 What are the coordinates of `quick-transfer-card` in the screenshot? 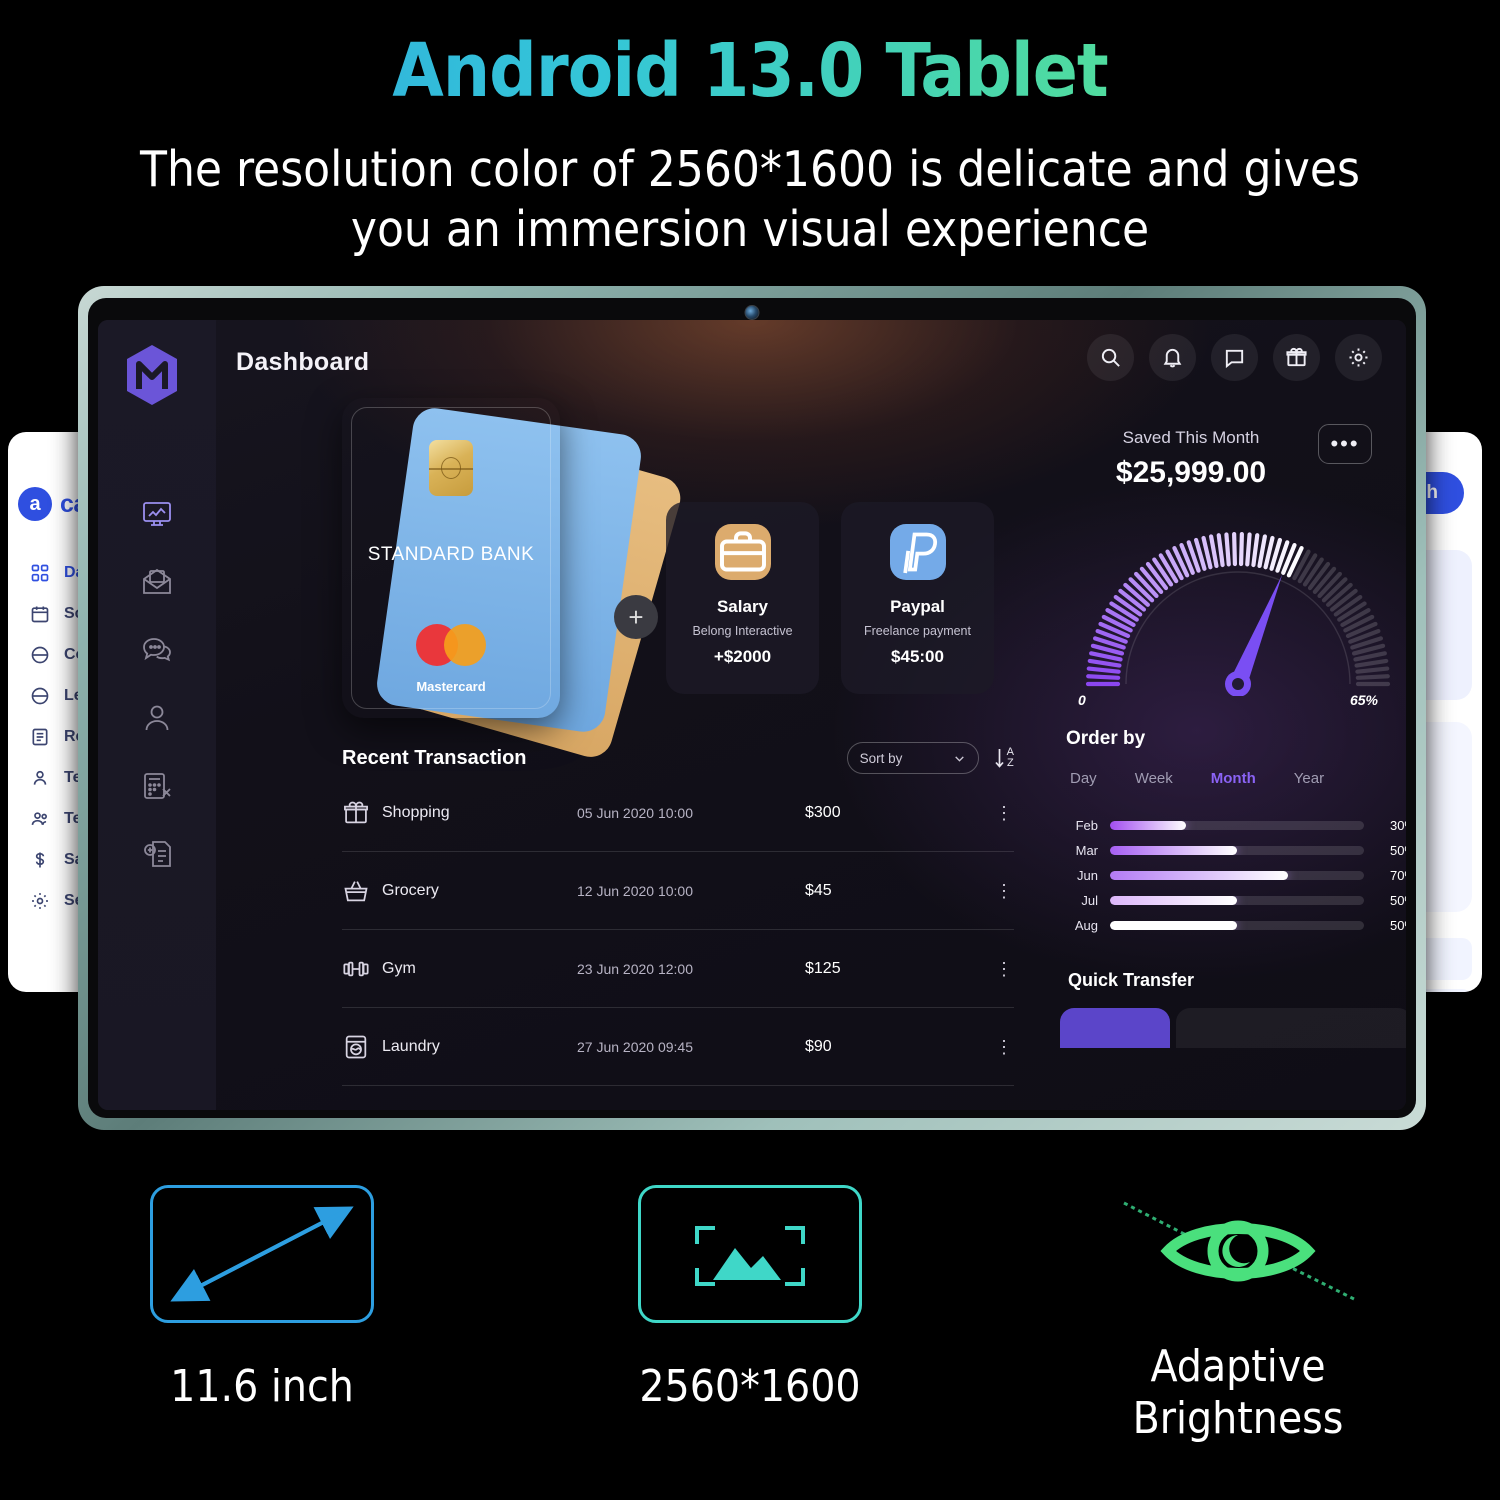 It's located at (1291, 1028).